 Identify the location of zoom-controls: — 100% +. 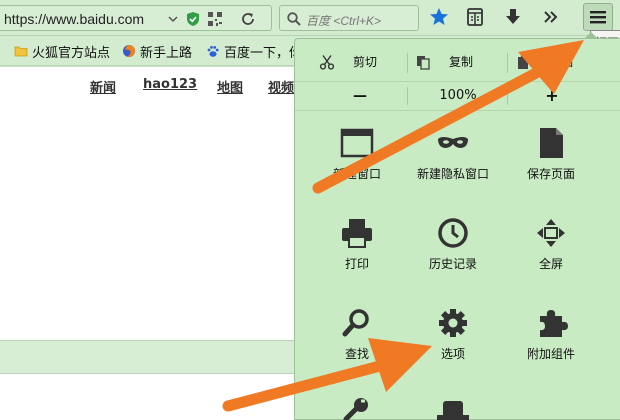
(457, 96).